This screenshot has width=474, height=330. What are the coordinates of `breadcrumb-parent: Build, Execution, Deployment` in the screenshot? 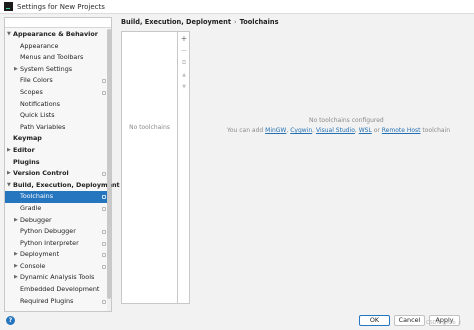 It's located at (176, 22).